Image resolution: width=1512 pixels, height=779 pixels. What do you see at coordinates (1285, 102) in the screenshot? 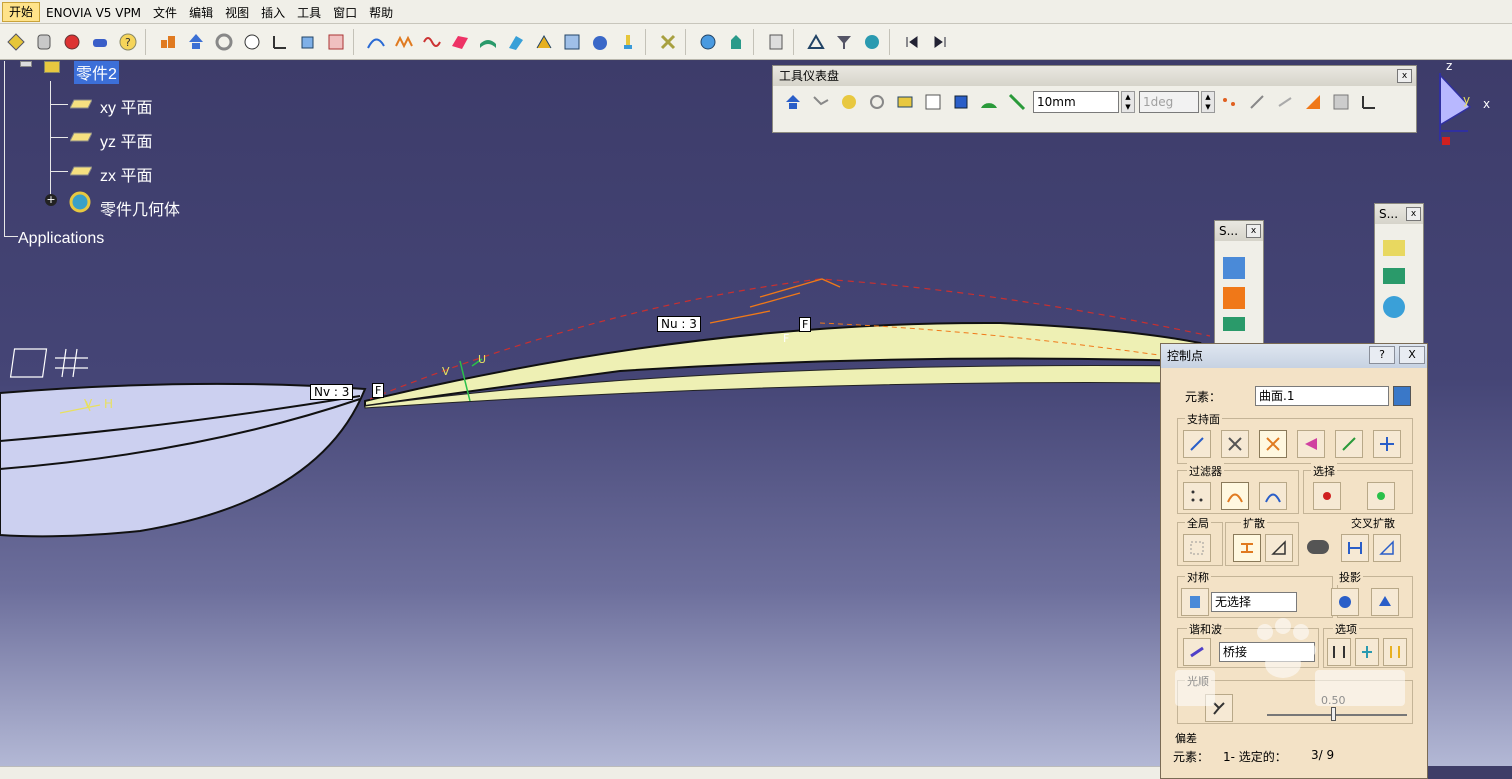
I see `pen-icon` at bounding box center [1285, 102].